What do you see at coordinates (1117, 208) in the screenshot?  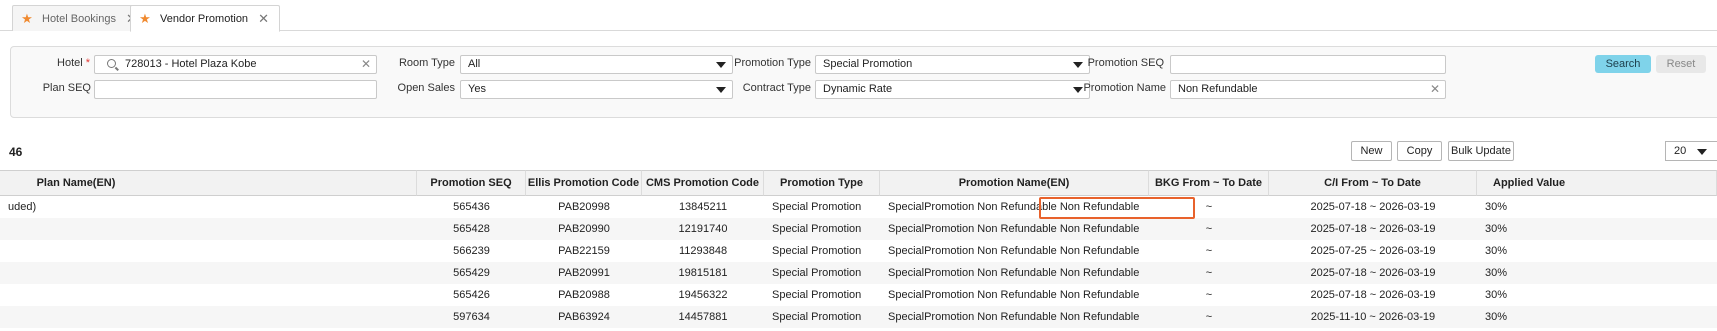 I see `highlight-box` at bounding box center [1117, 208].